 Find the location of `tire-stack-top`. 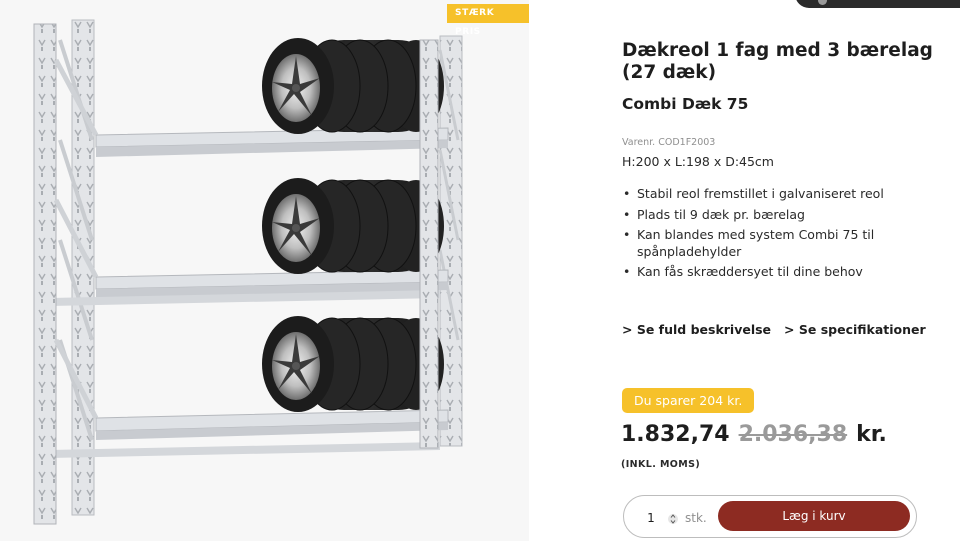

tire-stack-top is located at coordinates (353, 86).